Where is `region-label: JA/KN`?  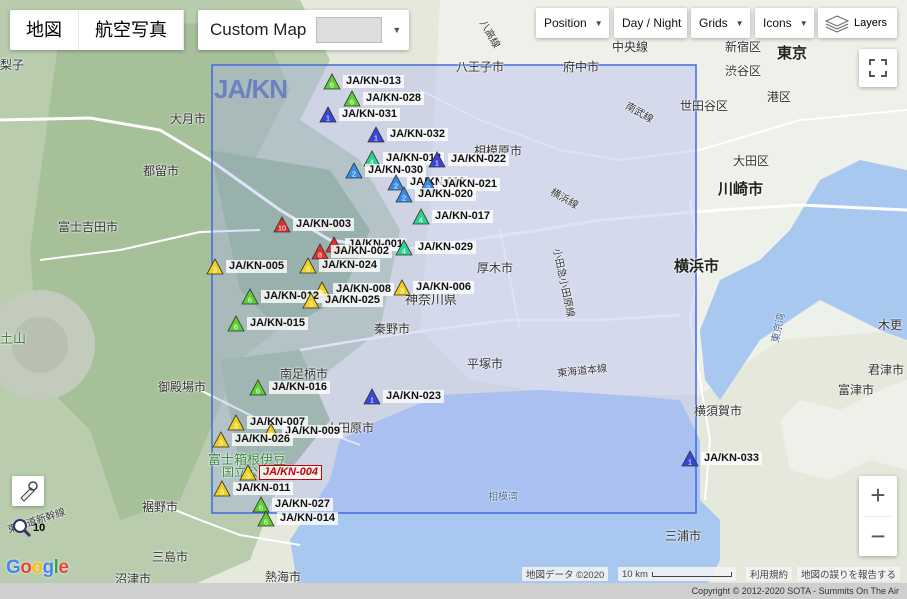 region-label: JA/KN is located at coordinates (251, 89).